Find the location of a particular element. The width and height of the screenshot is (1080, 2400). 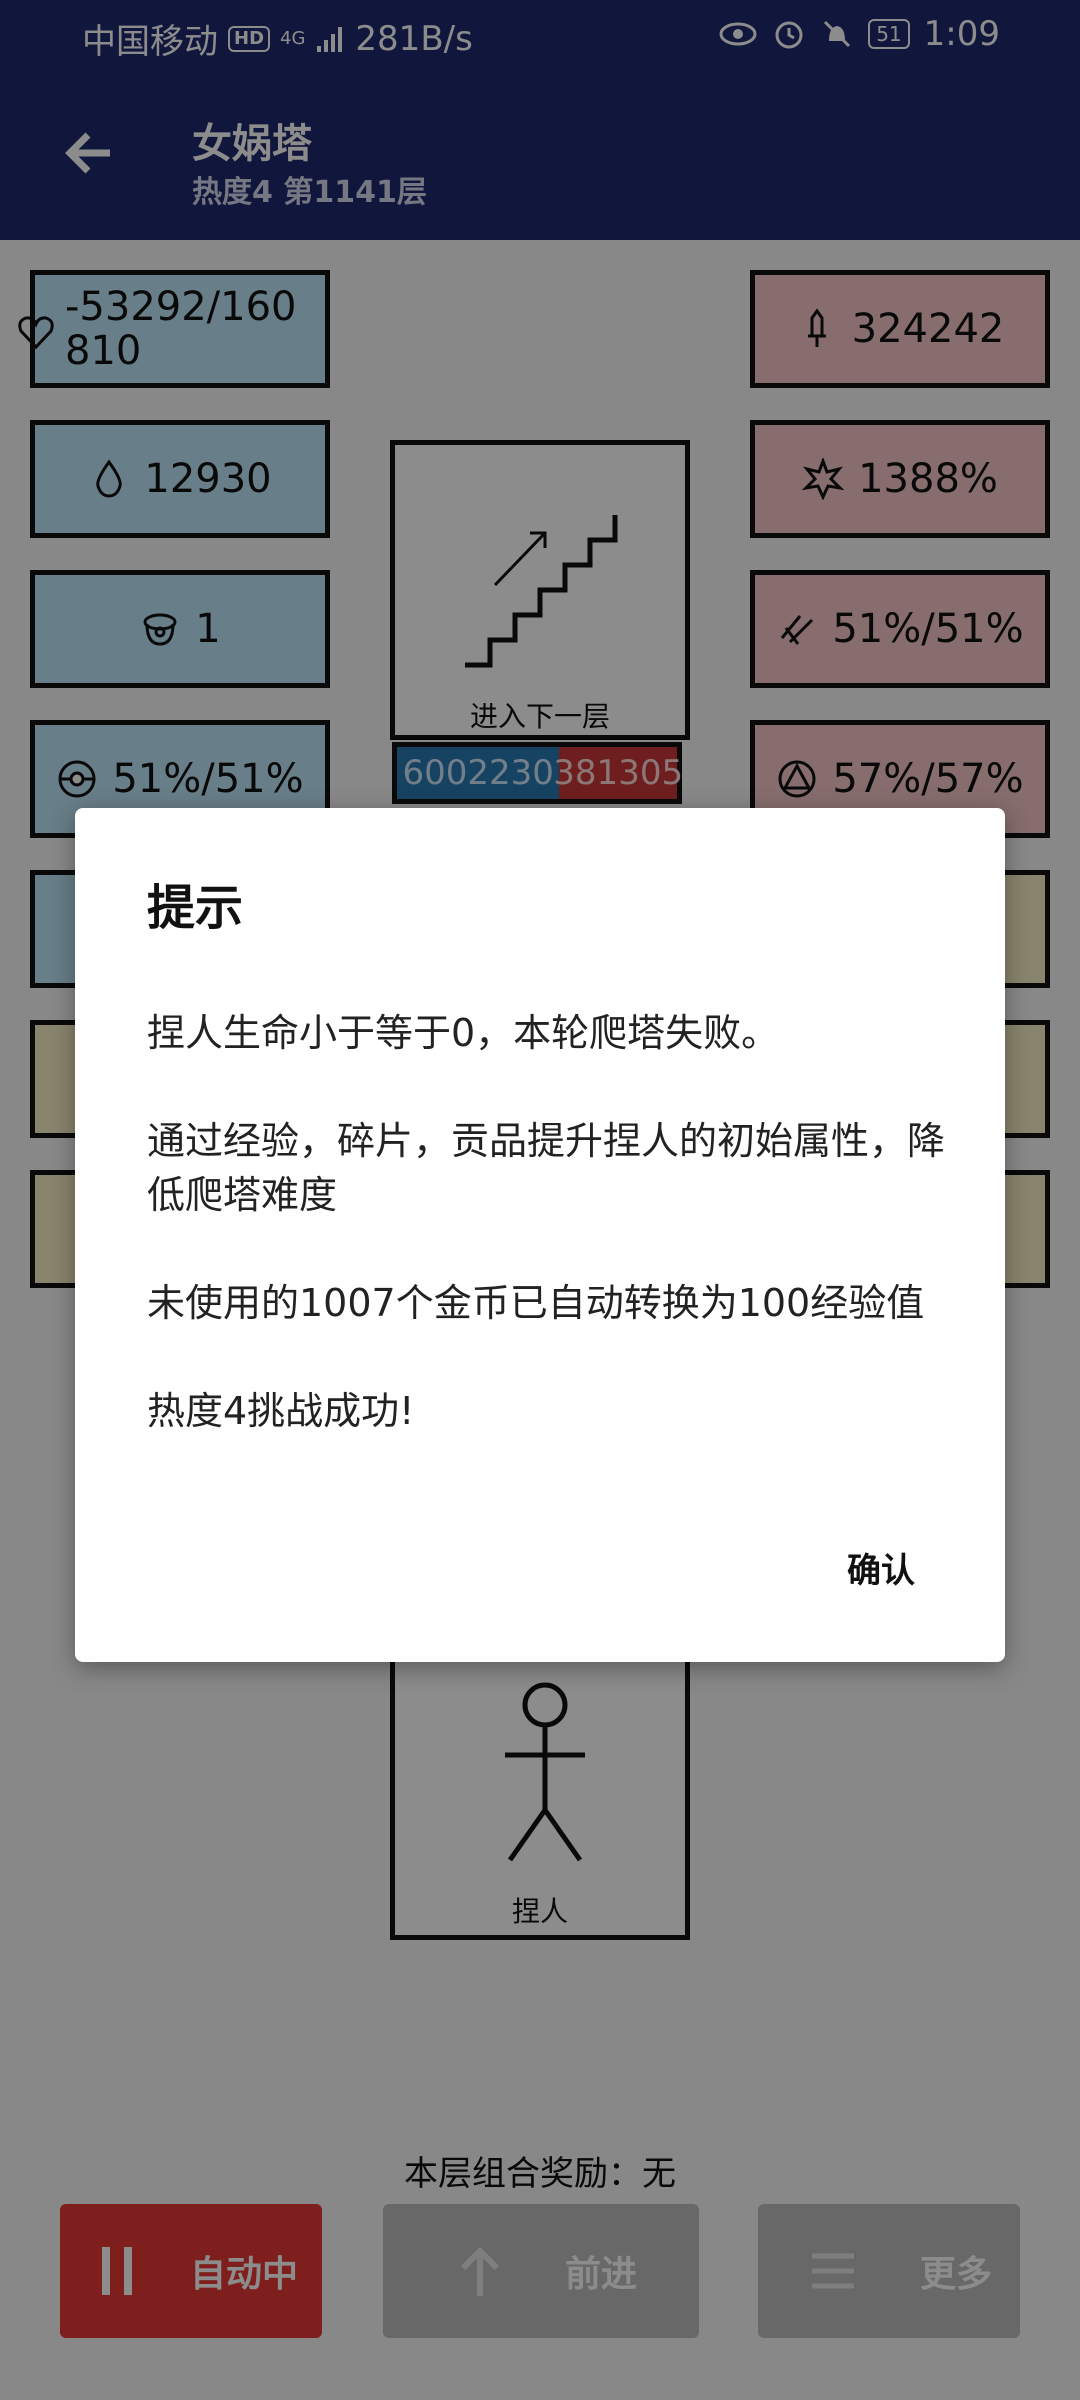

confirm-button: 确认 is located at coordinates (881, 1567).